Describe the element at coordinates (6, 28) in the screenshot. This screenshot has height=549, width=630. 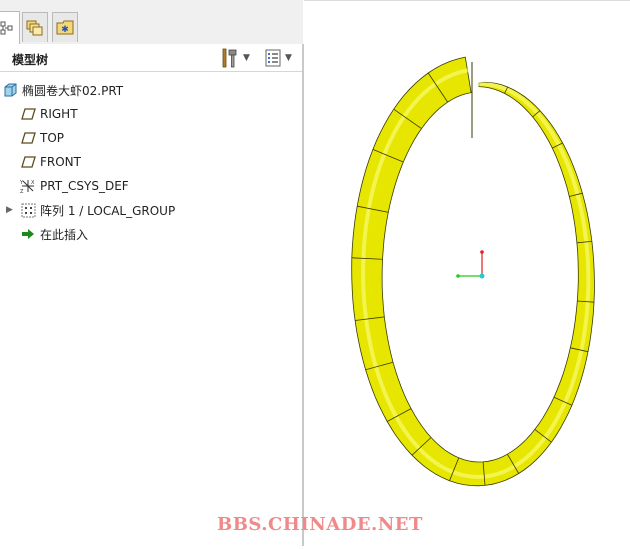
I see `model-tree-icon` at that location.